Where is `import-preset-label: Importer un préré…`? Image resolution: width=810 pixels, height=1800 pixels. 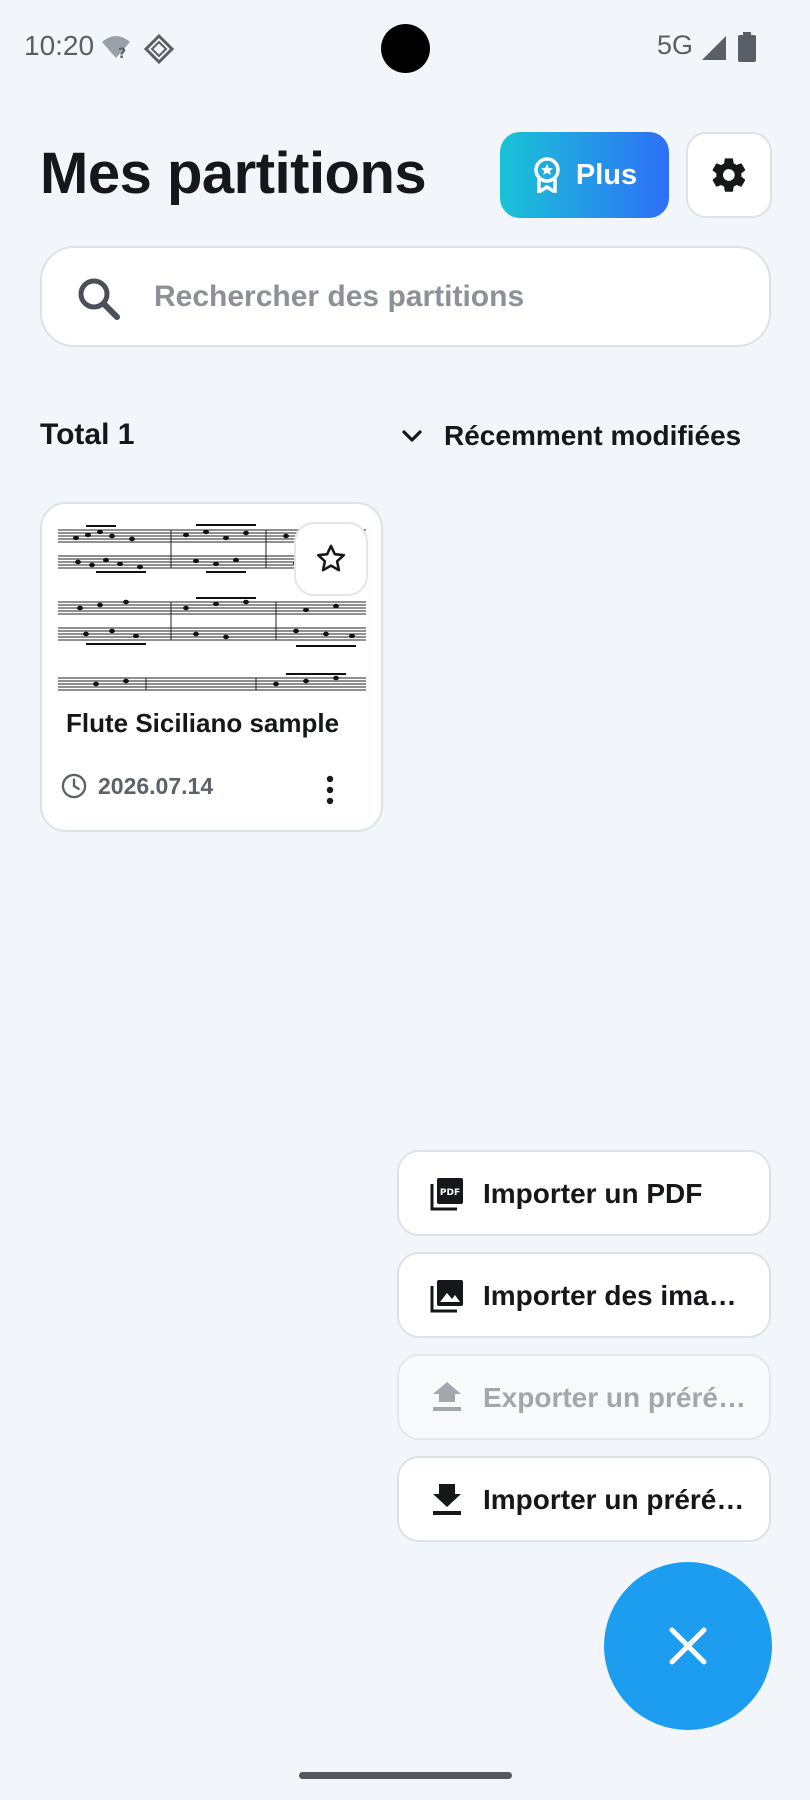 import-preset-label: Importer un préré… is located at coordinates (614, 1499).